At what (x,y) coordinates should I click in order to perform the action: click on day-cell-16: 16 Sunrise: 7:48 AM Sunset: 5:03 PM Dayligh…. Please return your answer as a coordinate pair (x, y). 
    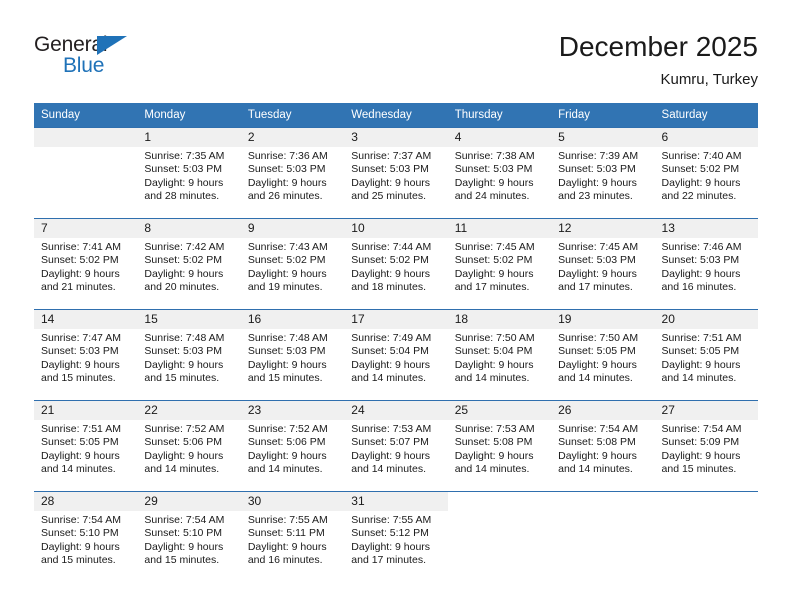
    Looking at the image, I should click on (292, 355).